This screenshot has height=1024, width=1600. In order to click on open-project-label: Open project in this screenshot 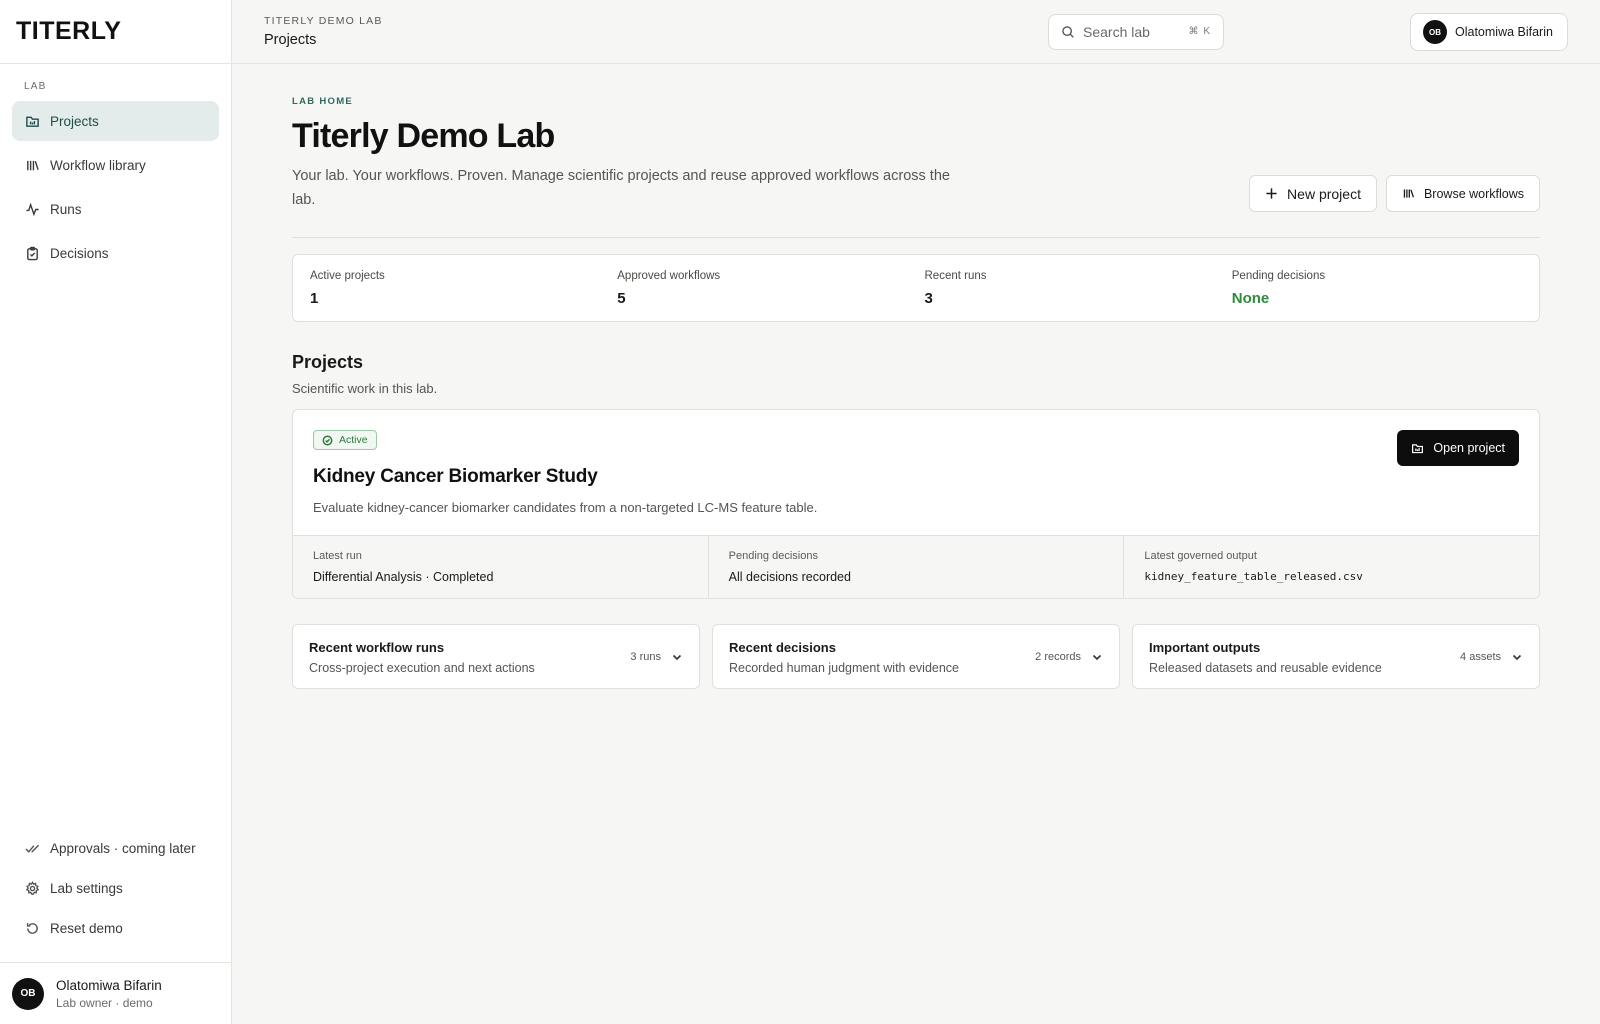, I will do `click(1469, 448)`.